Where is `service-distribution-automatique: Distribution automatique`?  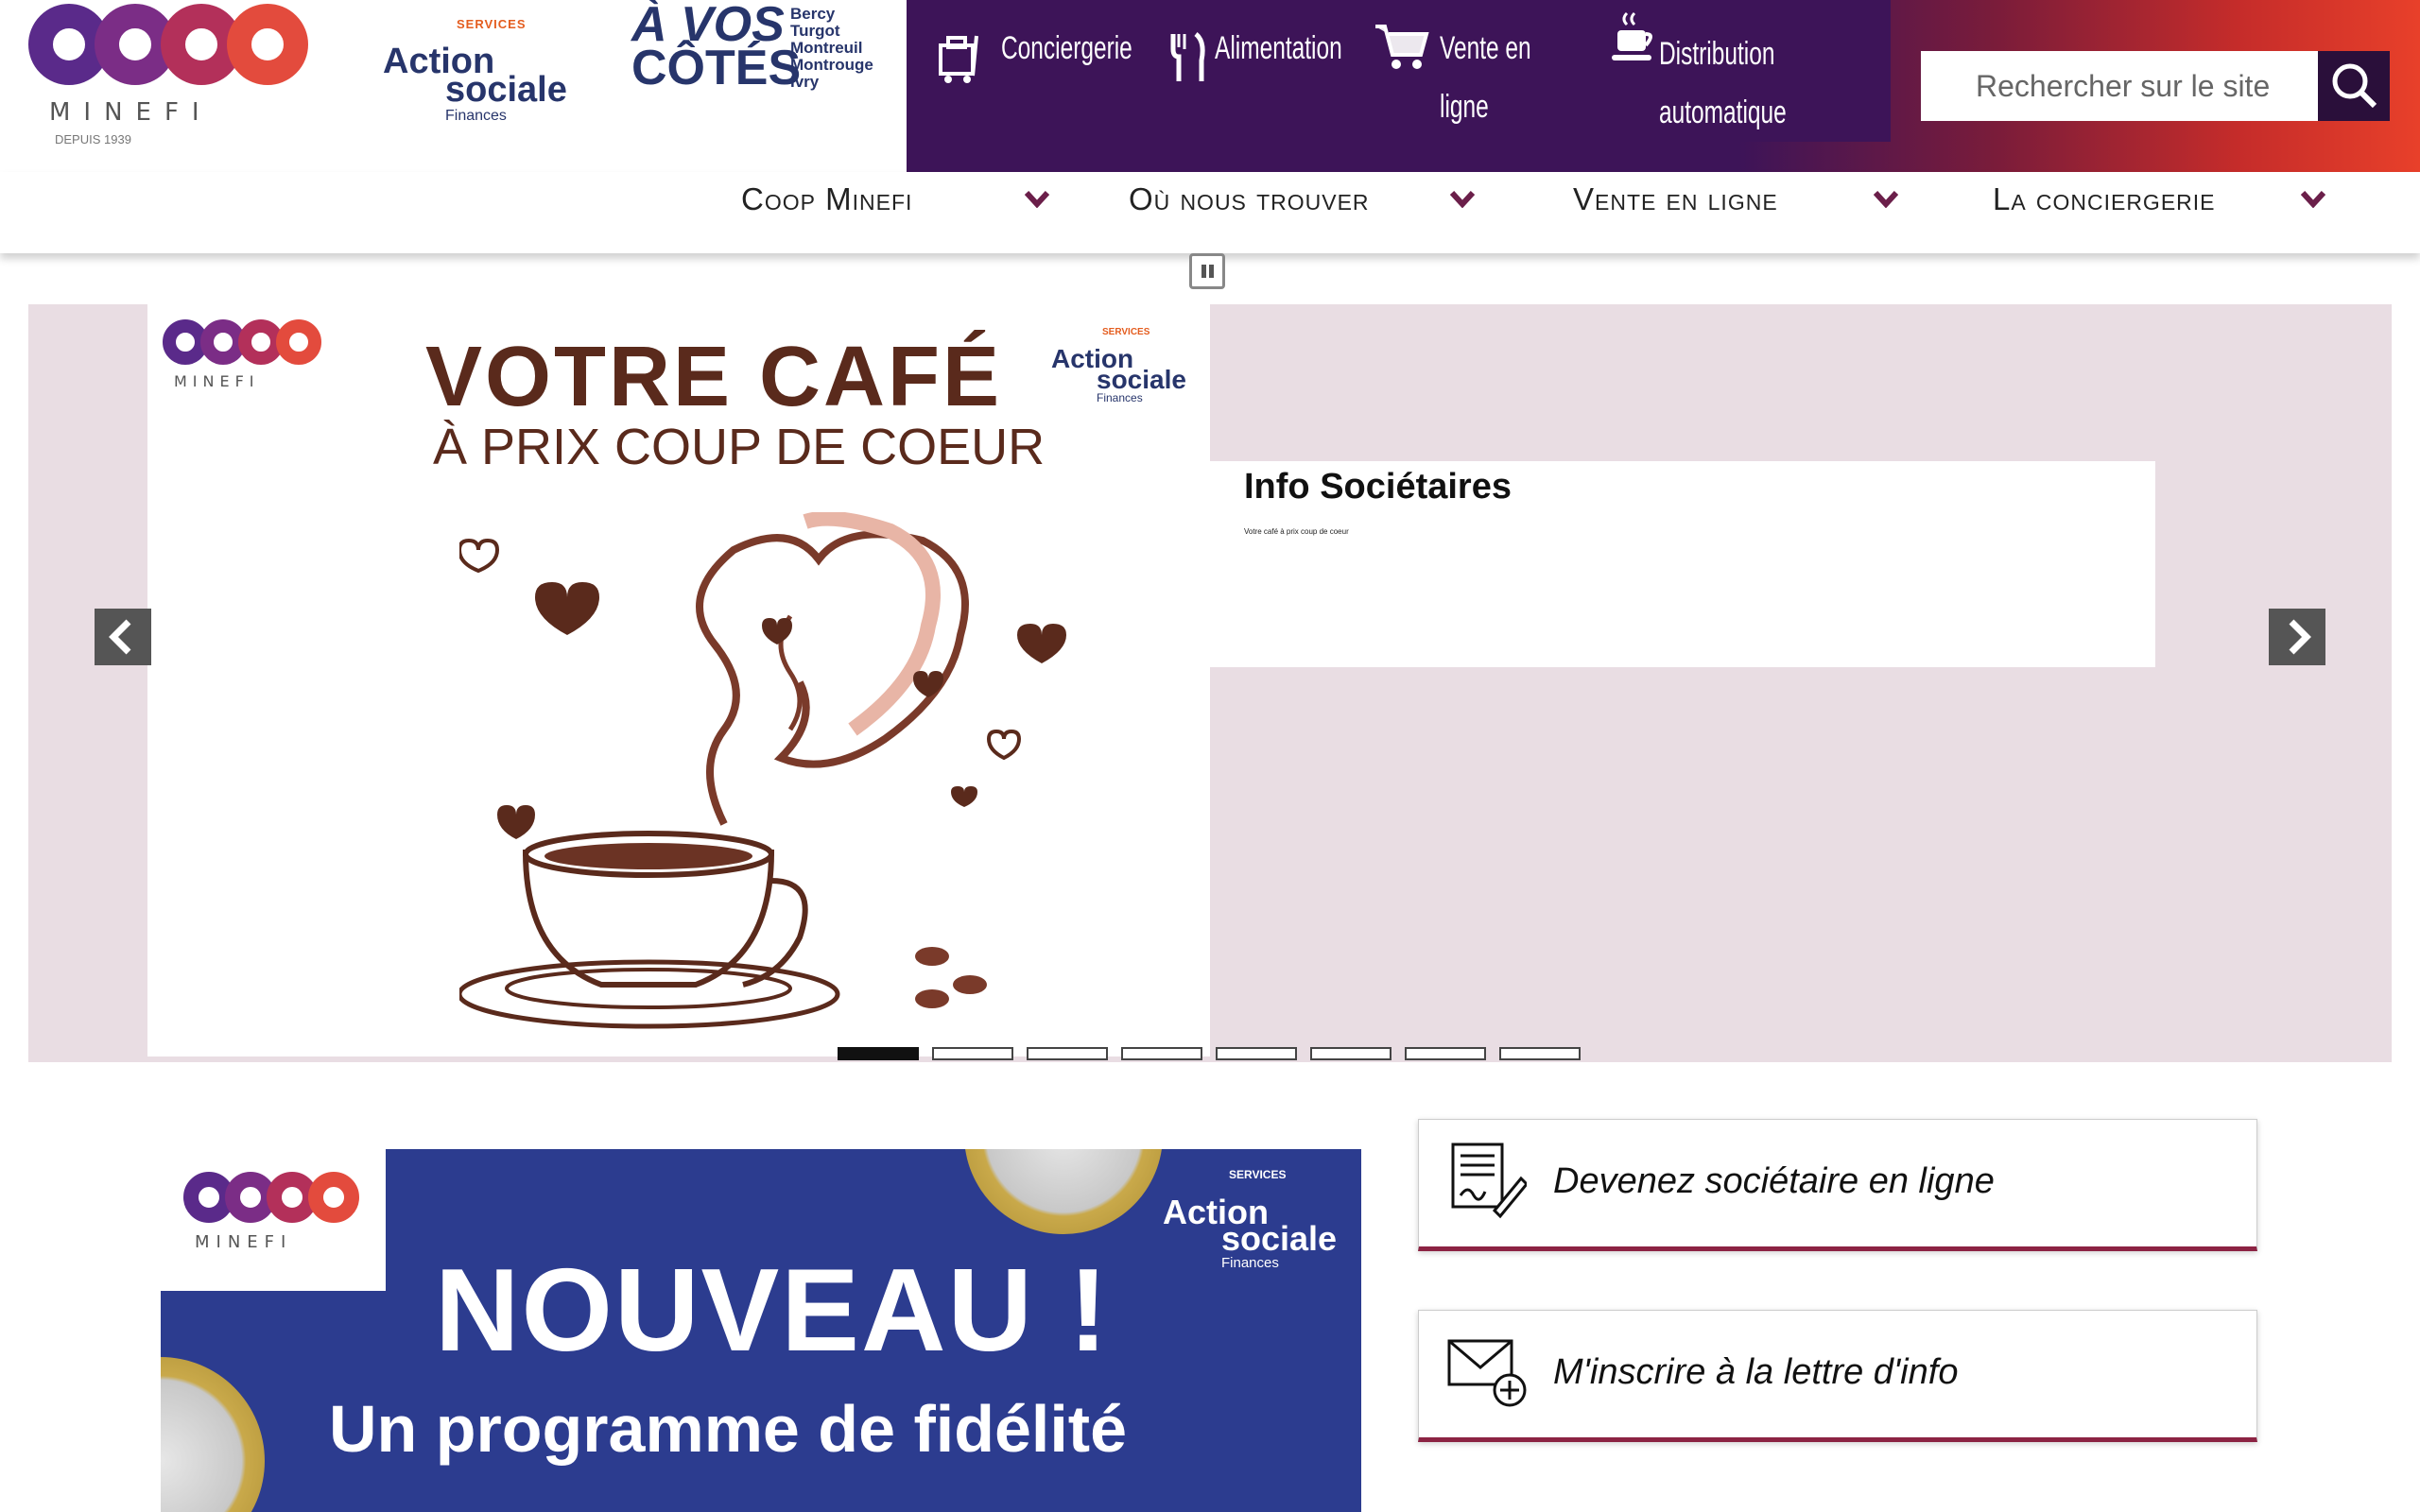 service-distribution-automatique: Distribution automatique is located at coordinates (1729, 70).